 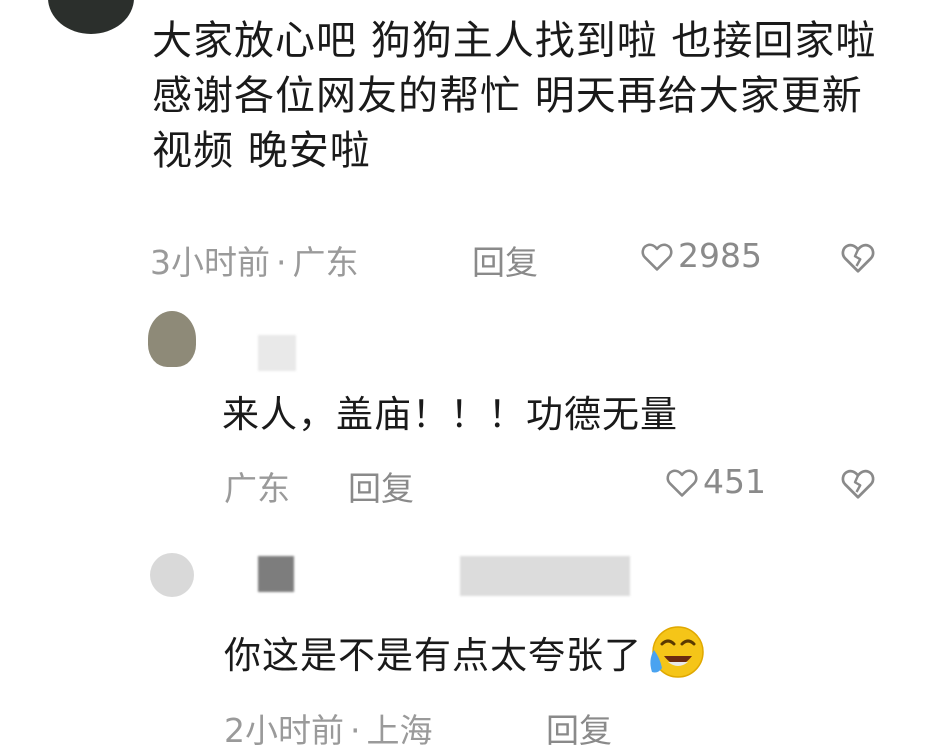 I want to click on comment-meta: 3小时前 · 广东, so click(x=254, y=262).